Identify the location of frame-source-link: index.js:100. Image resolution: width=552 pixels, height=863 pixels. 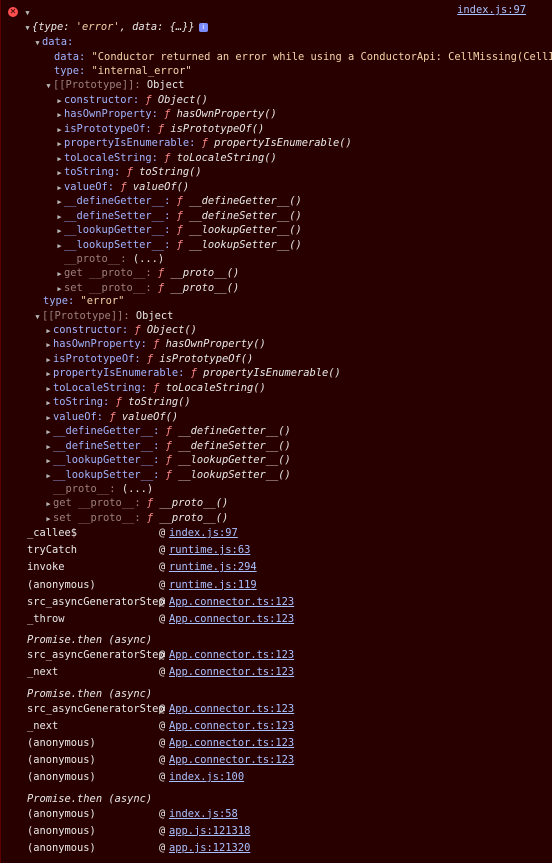
(206, 777).